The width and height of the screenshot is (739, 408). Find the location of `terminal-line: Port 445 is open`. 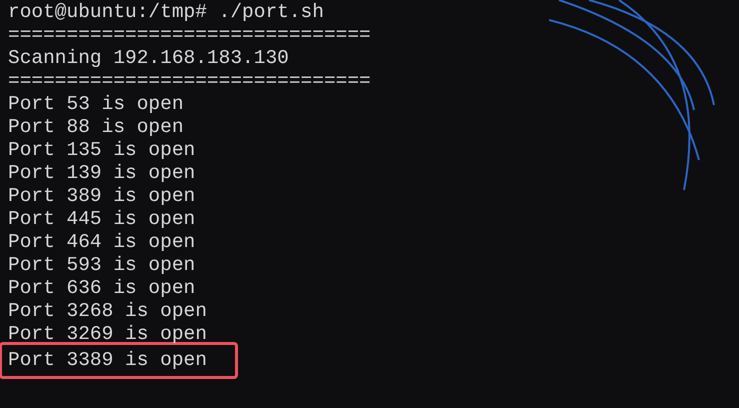

terminal-line: Port 445 is open is located at coordinates (101, 219).